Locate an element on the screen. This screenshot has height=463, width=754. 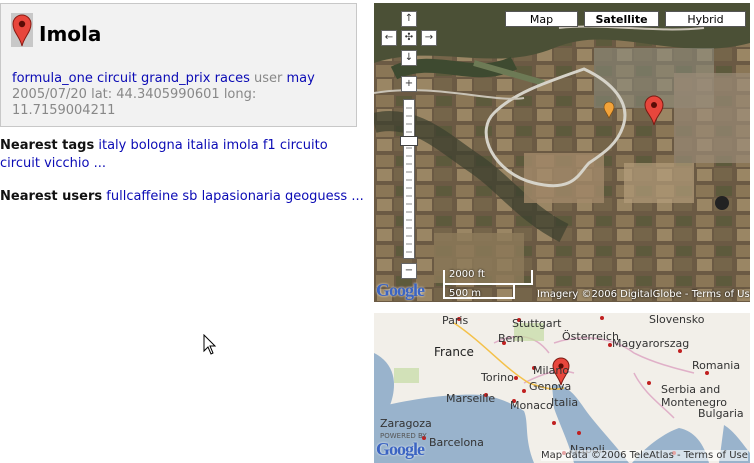
tag-link-grand-prix: grand_prix is located at coordinates (175, 78).